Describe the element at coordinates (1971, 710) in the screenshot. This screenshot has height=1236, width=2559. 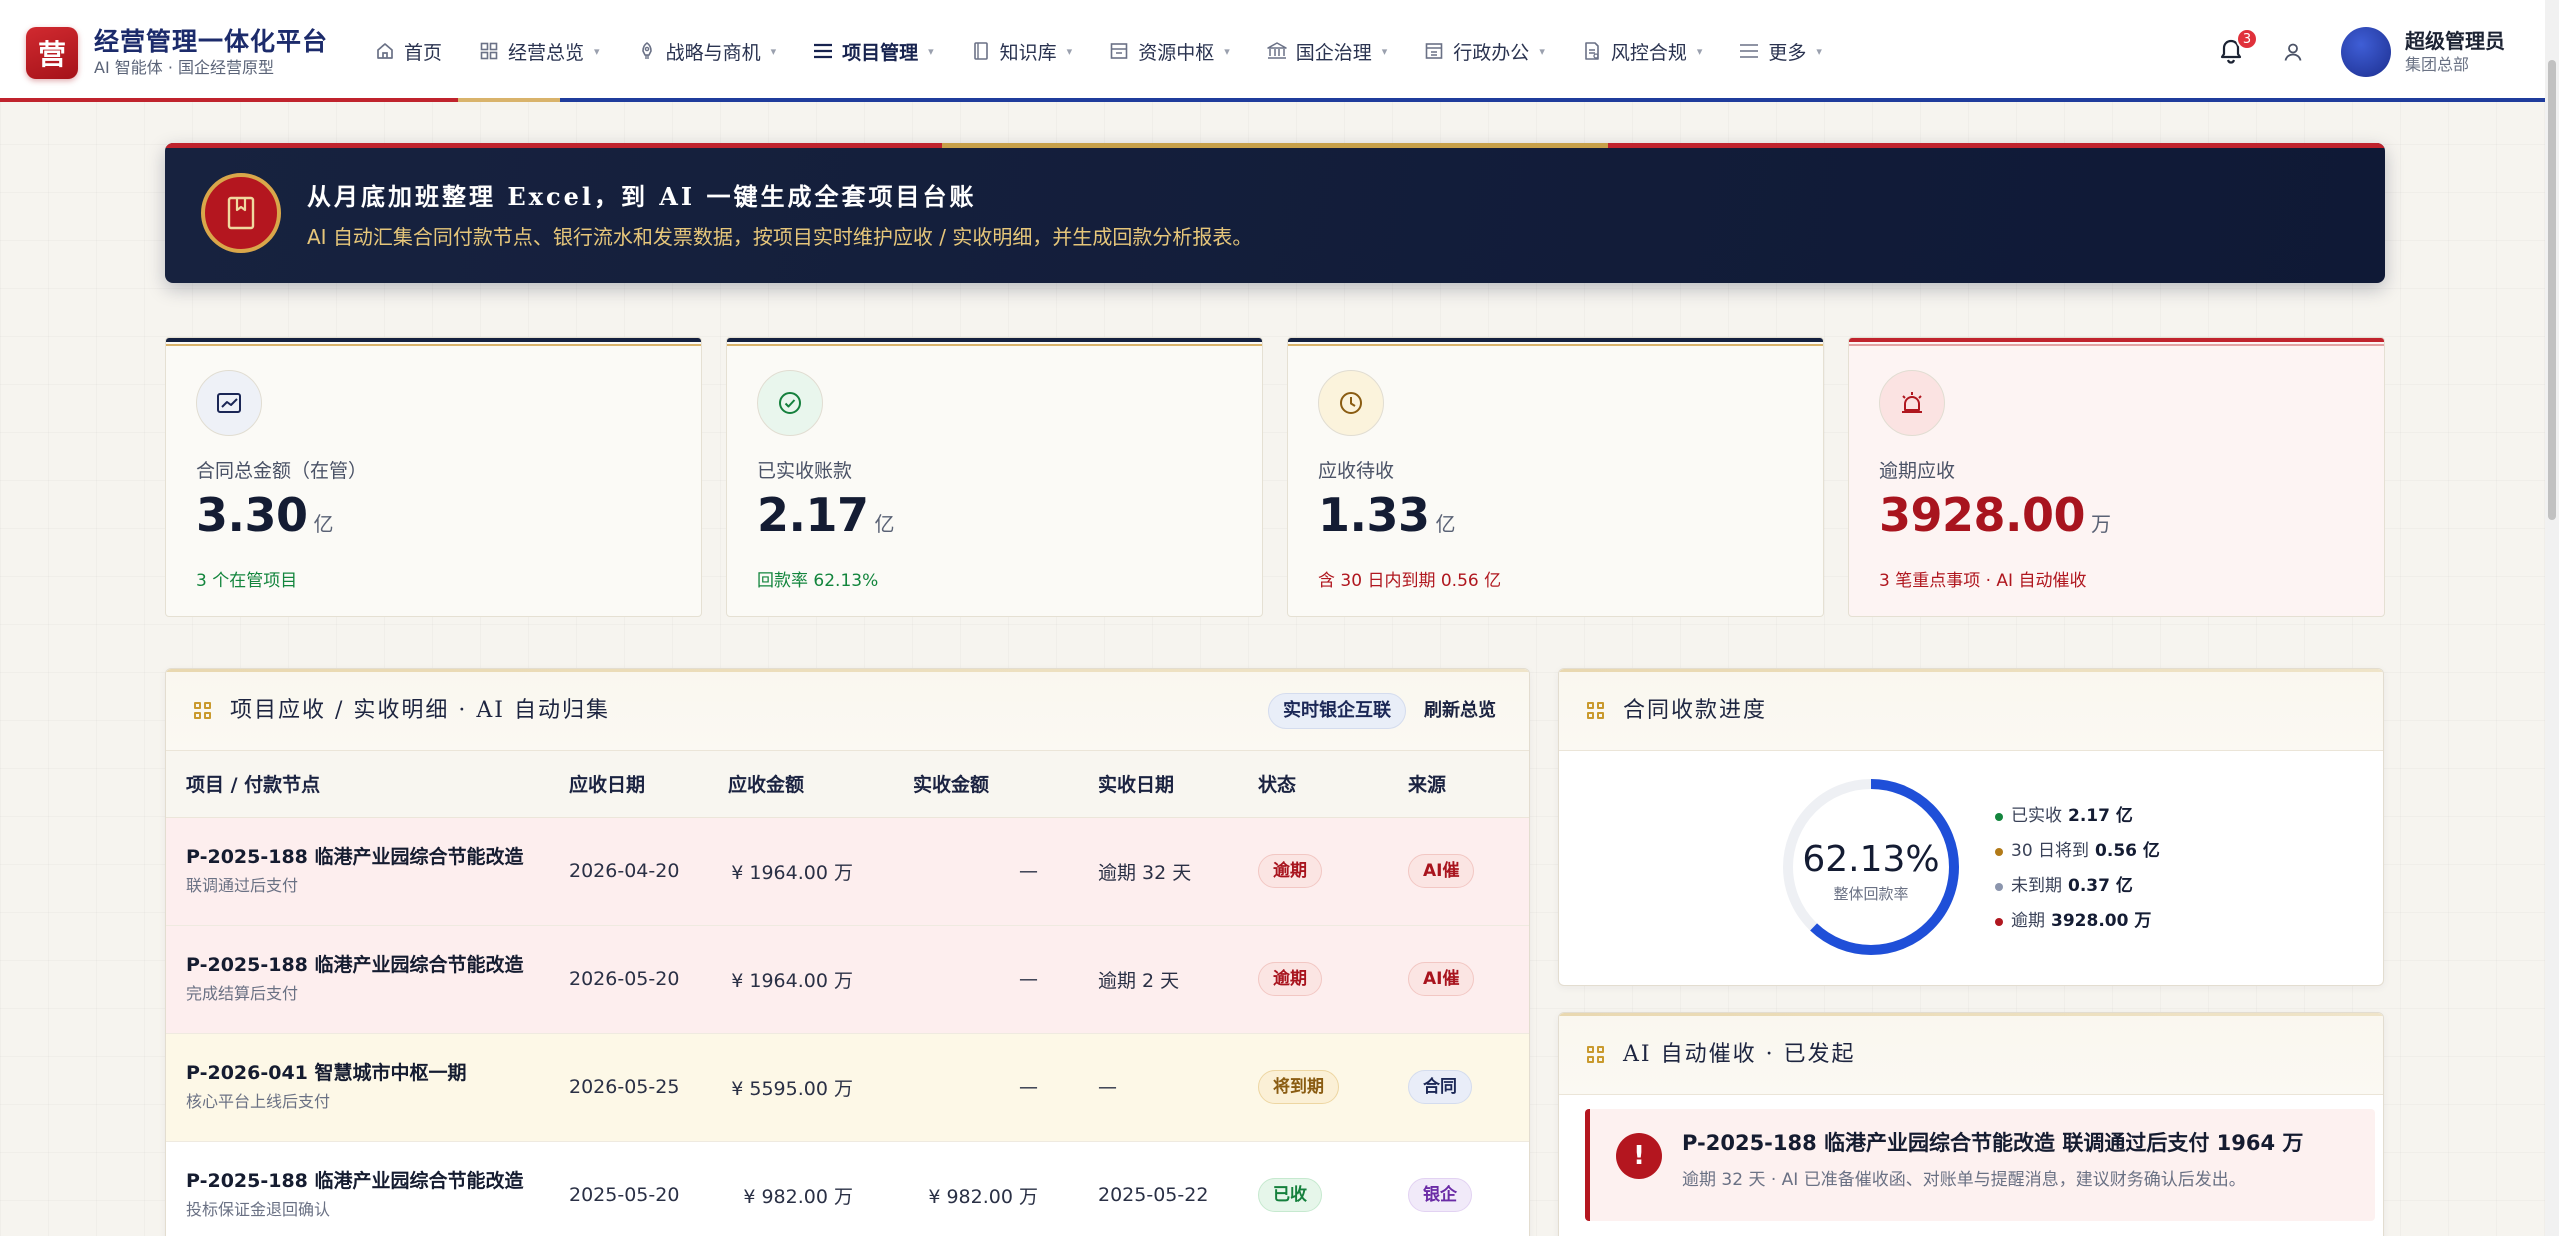
I see `progress-panel-header: 合同收款进度` at that location.